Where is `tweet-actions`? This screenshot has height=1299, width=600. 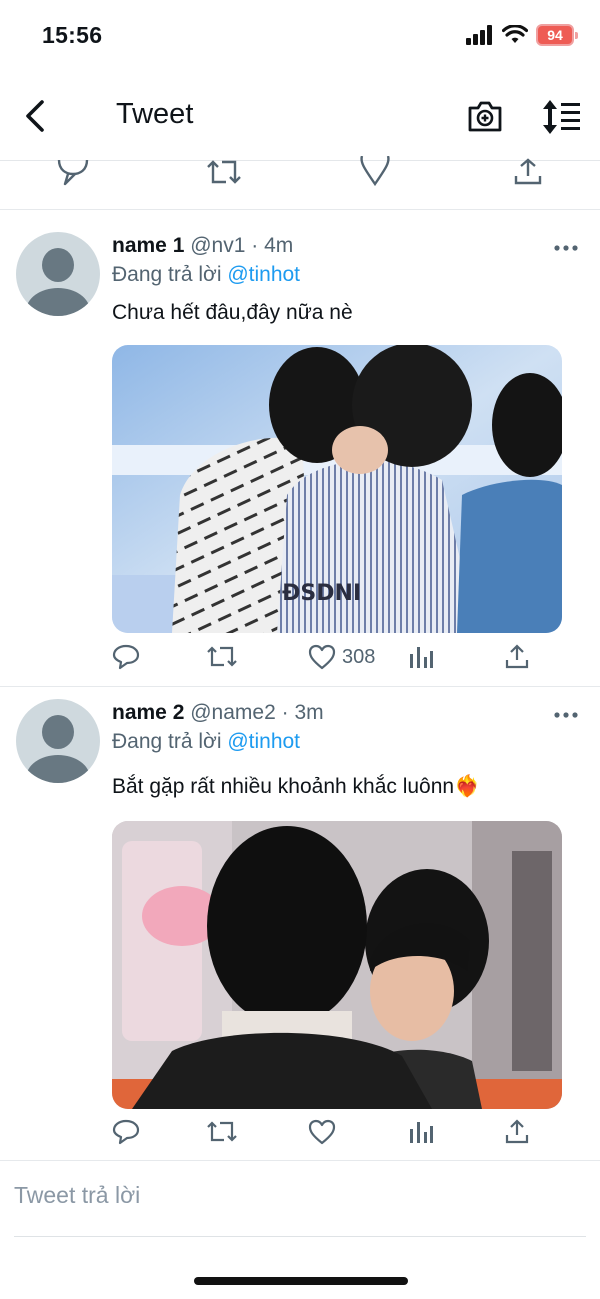
tweet-actions is located at coordinates (337, 1136).